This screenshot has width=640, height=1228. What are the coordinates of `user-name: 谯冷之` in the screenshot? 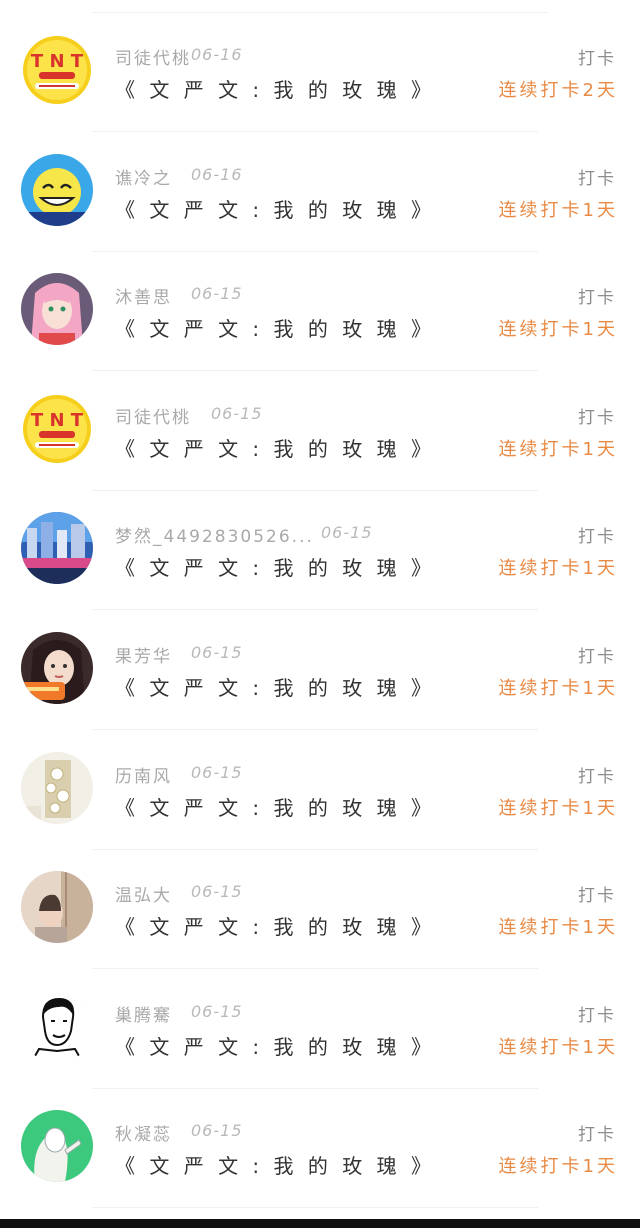 It's located at (143, 176).